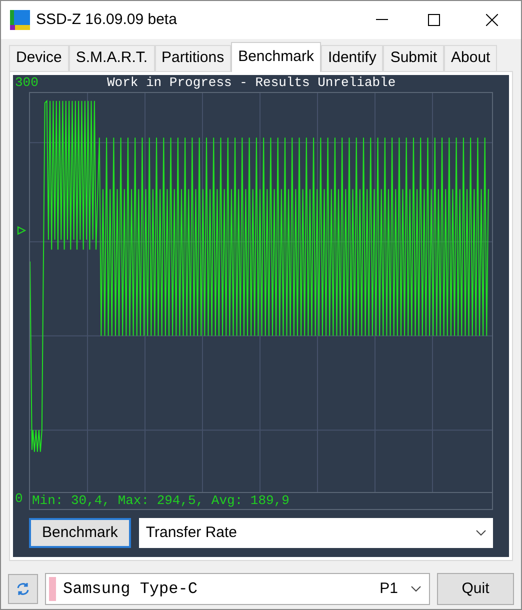 This screenshot has width=522, height=610. What do you see at coordinates (52, 588) in the screenshot?
I see `drive-color-marker` at bounding box center [52, 588].